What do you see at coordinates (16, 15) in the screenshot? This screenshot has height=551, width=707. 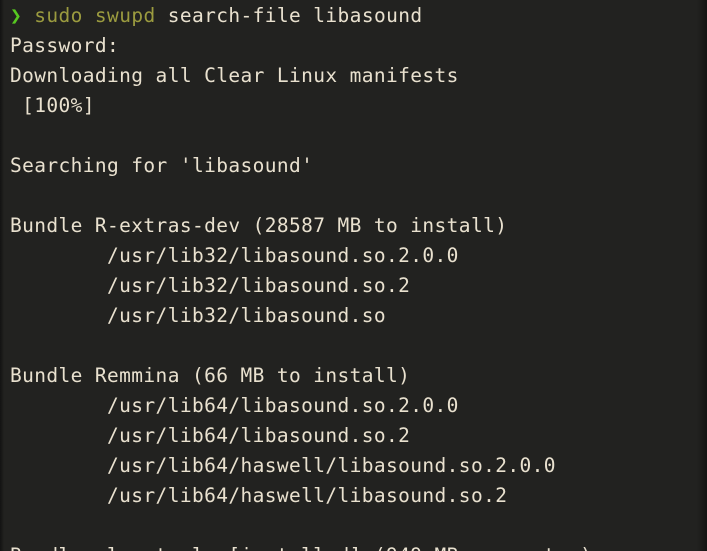 I see `prompt-chevron-icon: ❯` at bounding box center [16, 15].